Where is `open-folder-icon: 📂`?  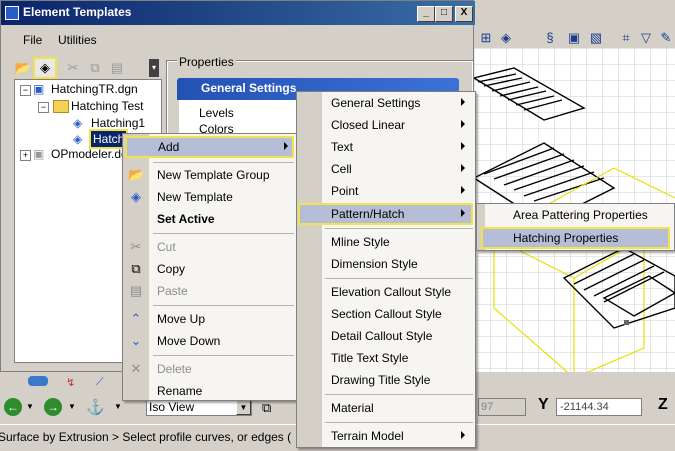 open-folder-icon: 📂 is located at coordinates (23, 68).